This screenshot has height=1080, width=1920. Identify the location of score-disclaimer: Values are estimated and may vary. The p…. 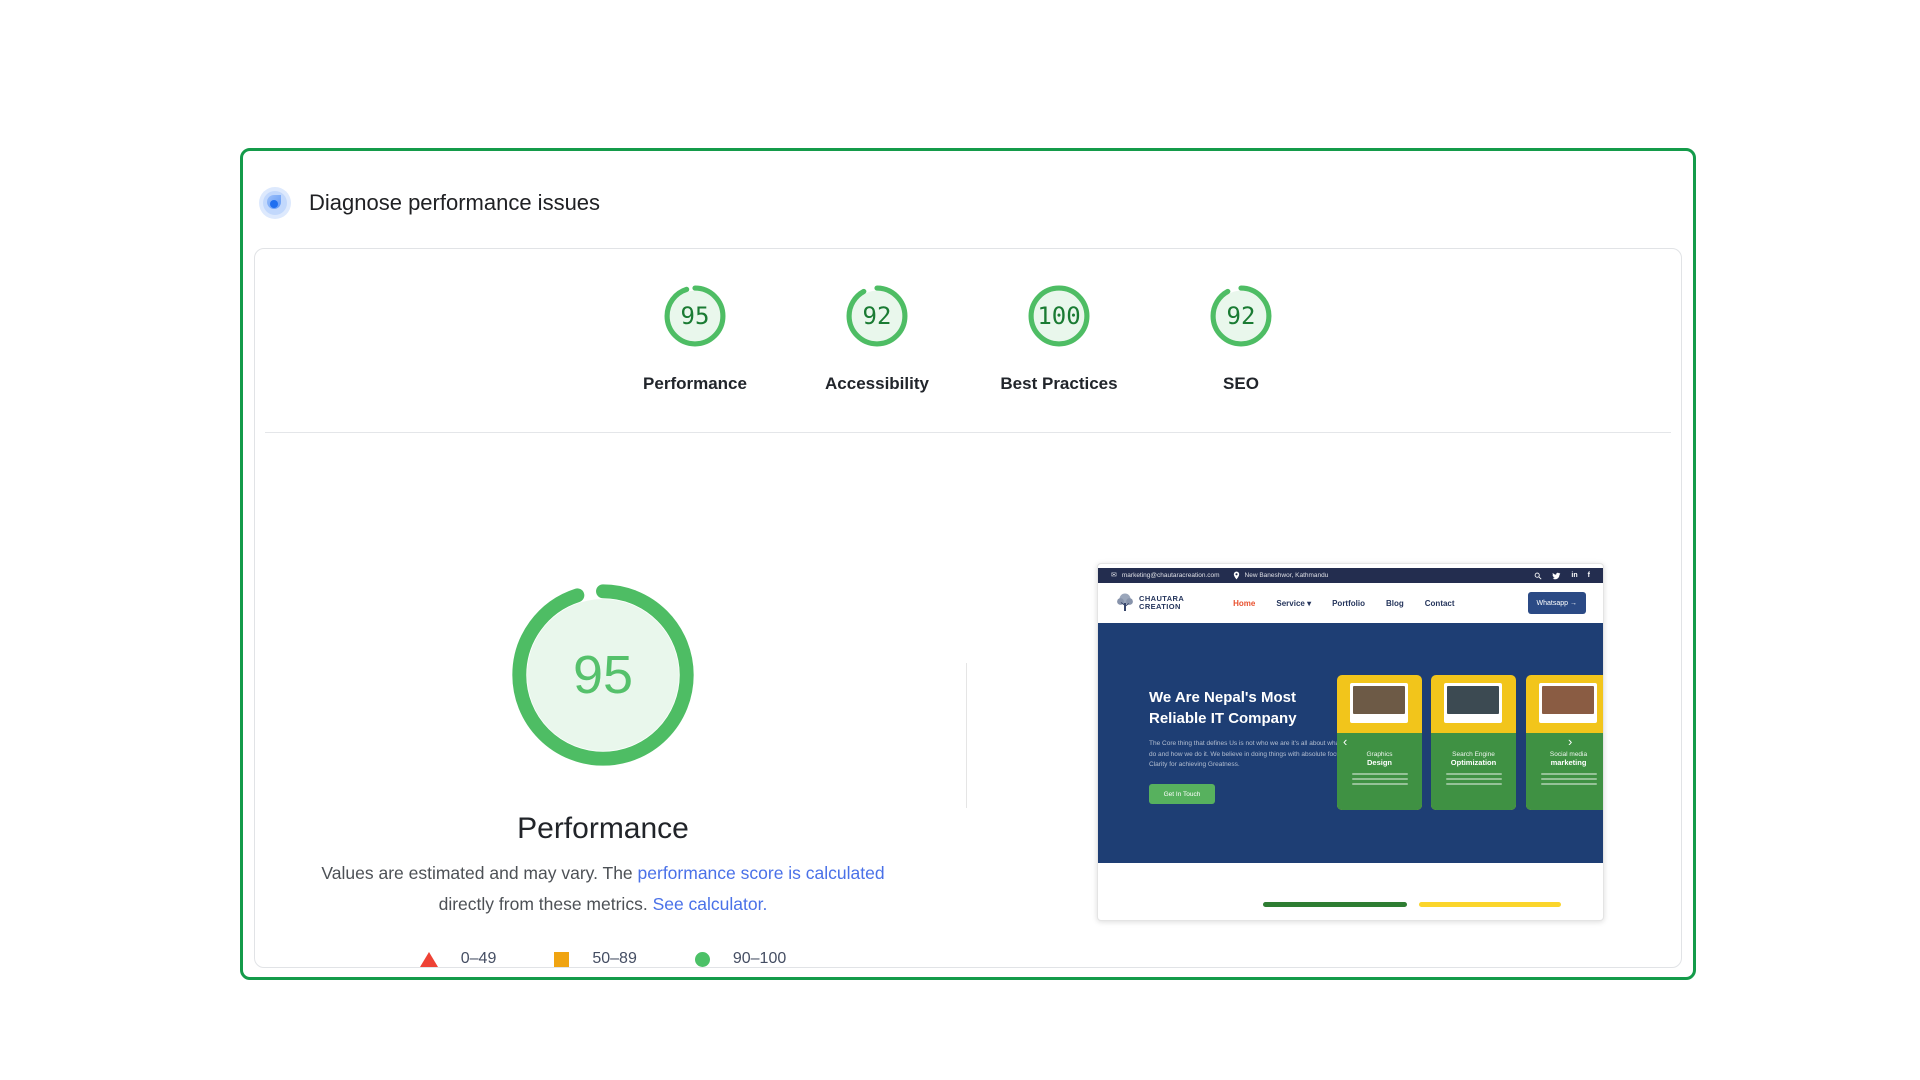
(602, 889).